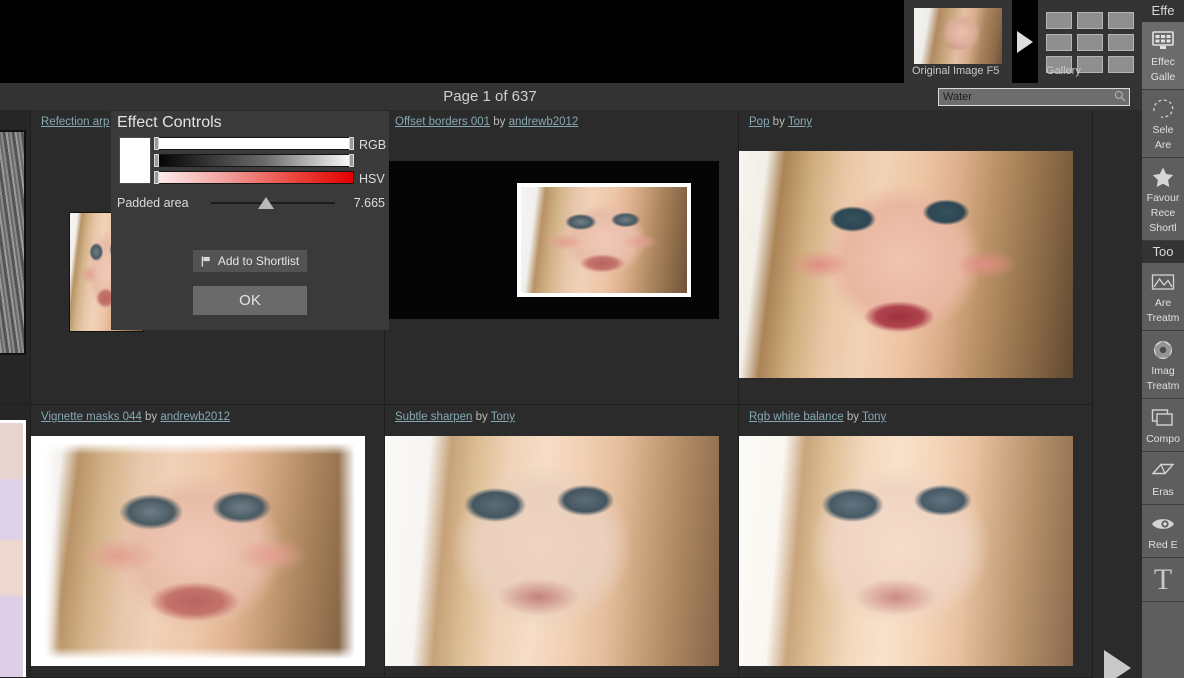  I want to click on slider-knob-icon, so click(266, 203).